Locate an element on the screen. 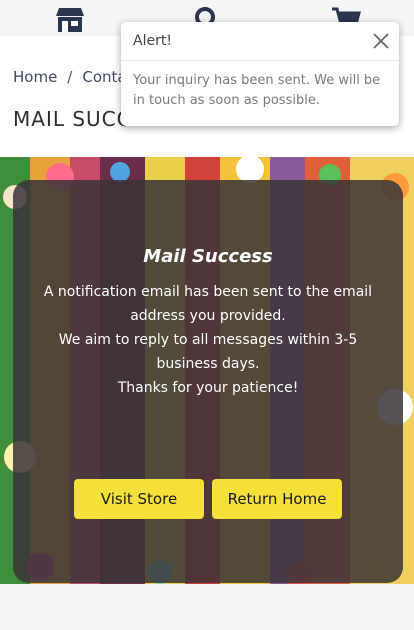  alert-title: Alert! is located at coordinates (152, 41).